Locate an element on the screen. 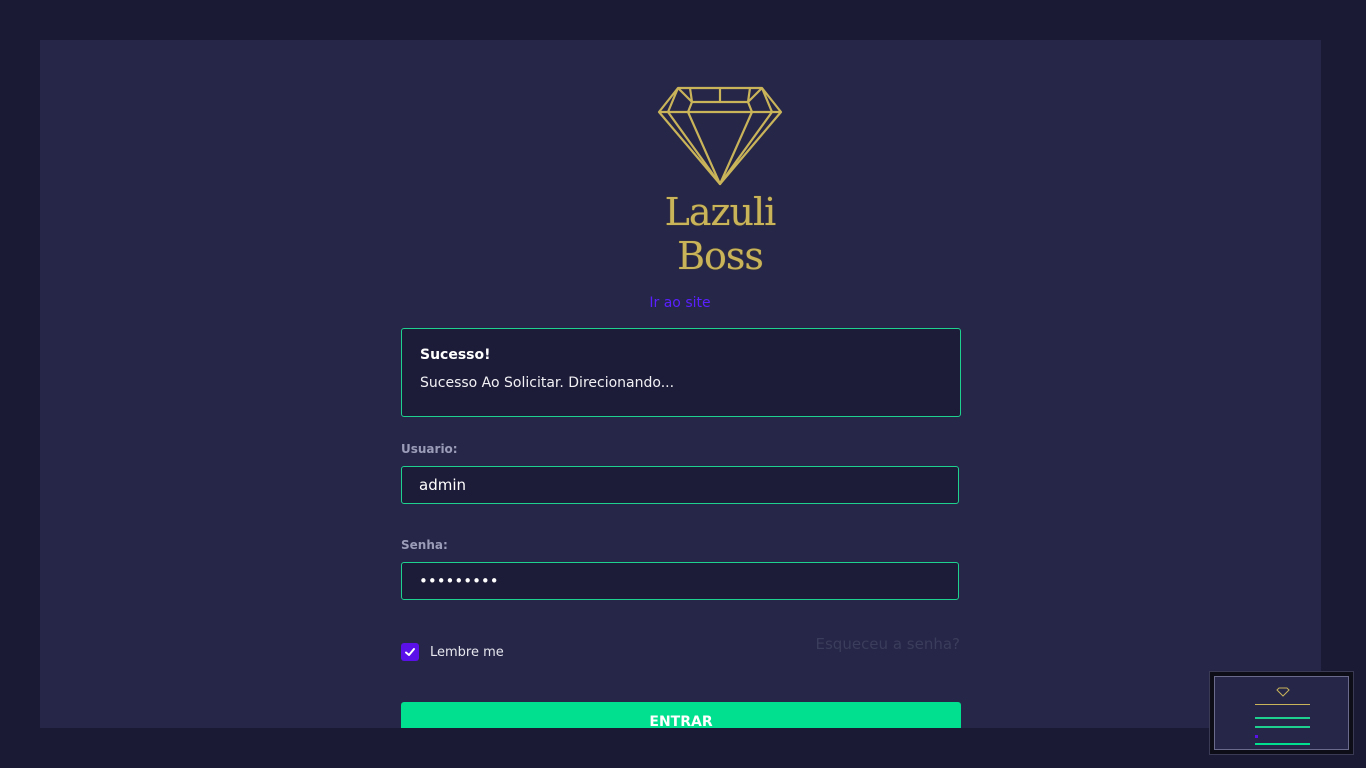 The height and width of the screenshot is (768, 1366). password-label: Senha: is located at coordinates (424, 545).